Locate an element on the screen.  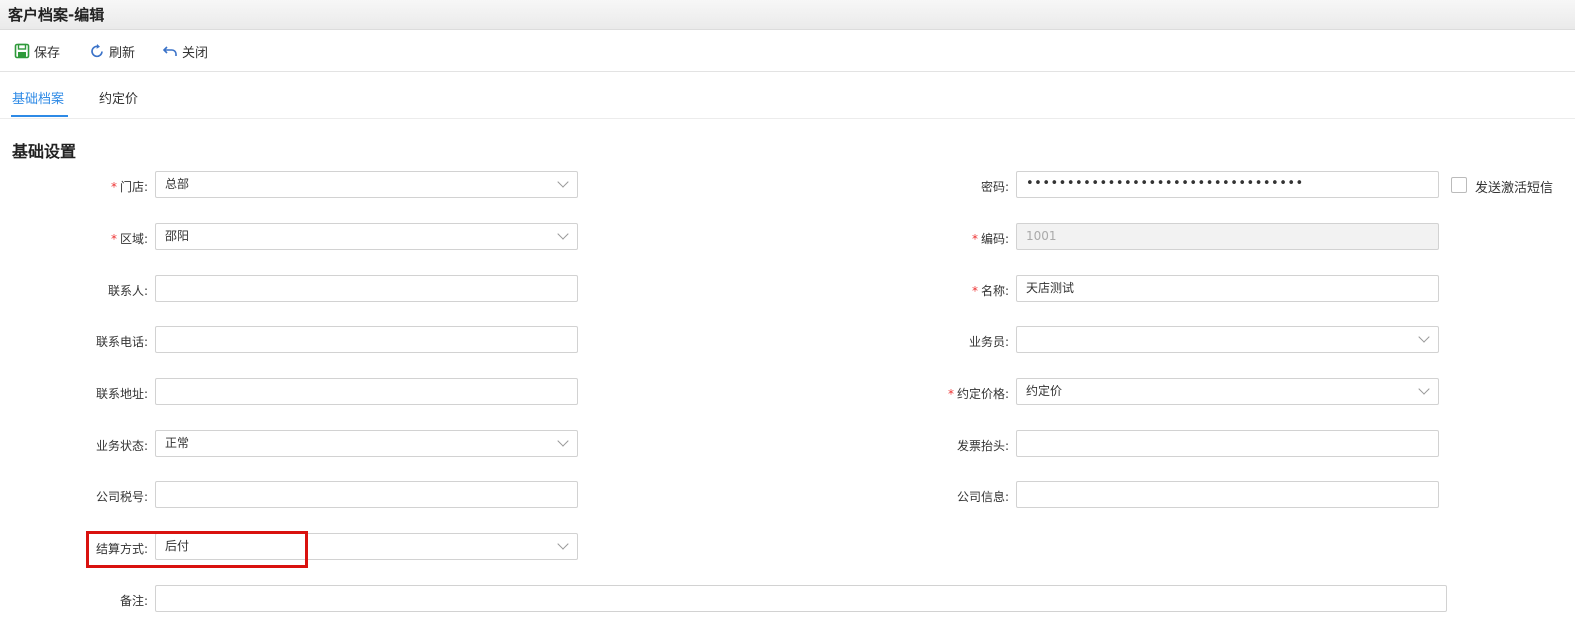
save-button: 保存 is located at coordinates (37, 51).